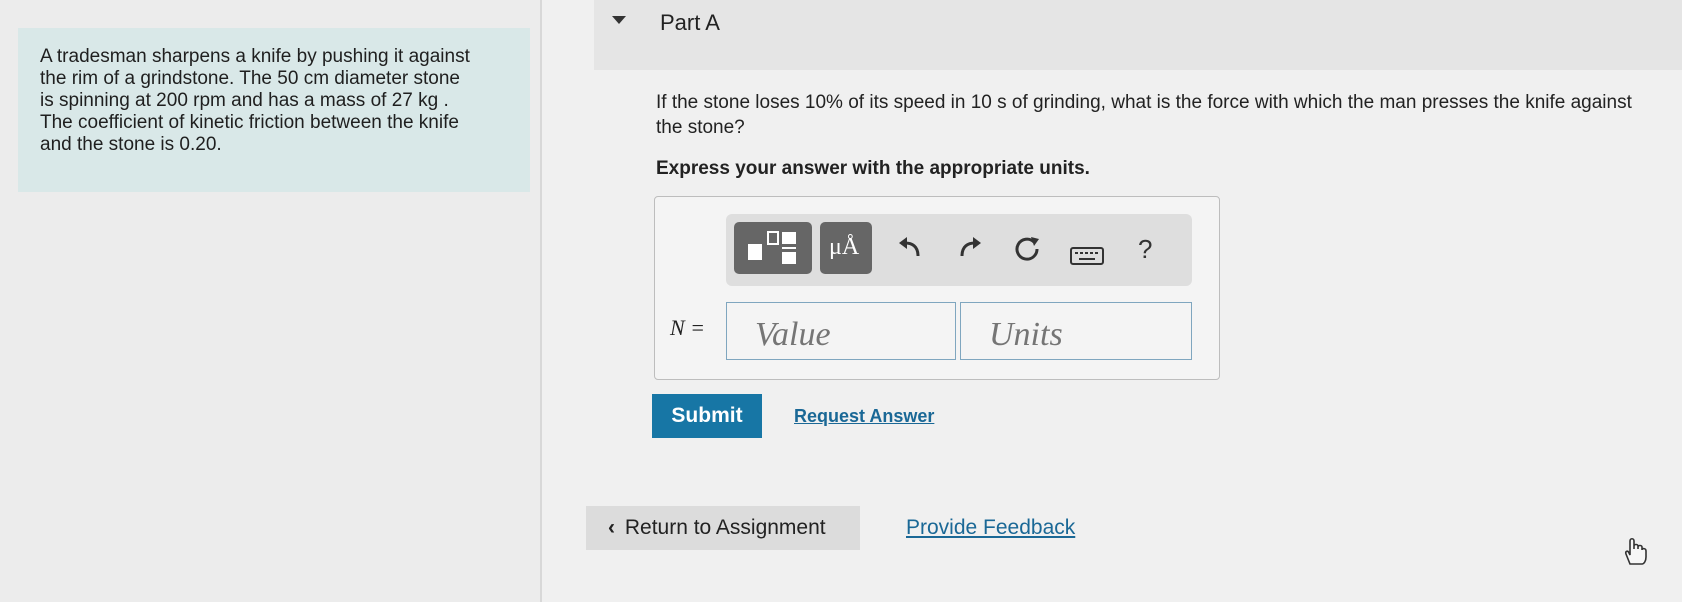 The height and width of the screenshot is (602, 1682). I want to click on return-label: Return to Assignment, so click(725, 527).